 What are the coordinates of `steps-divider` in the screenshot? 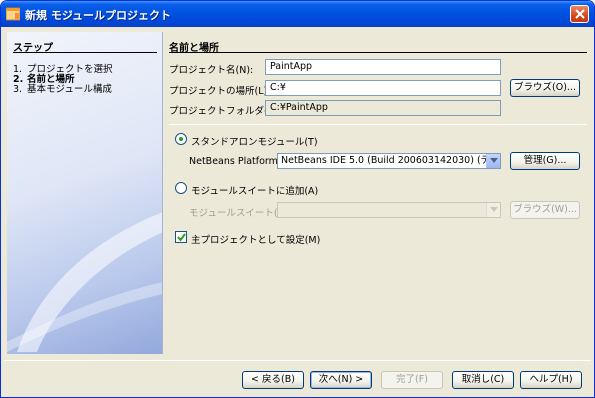 It's located at (85, 52).